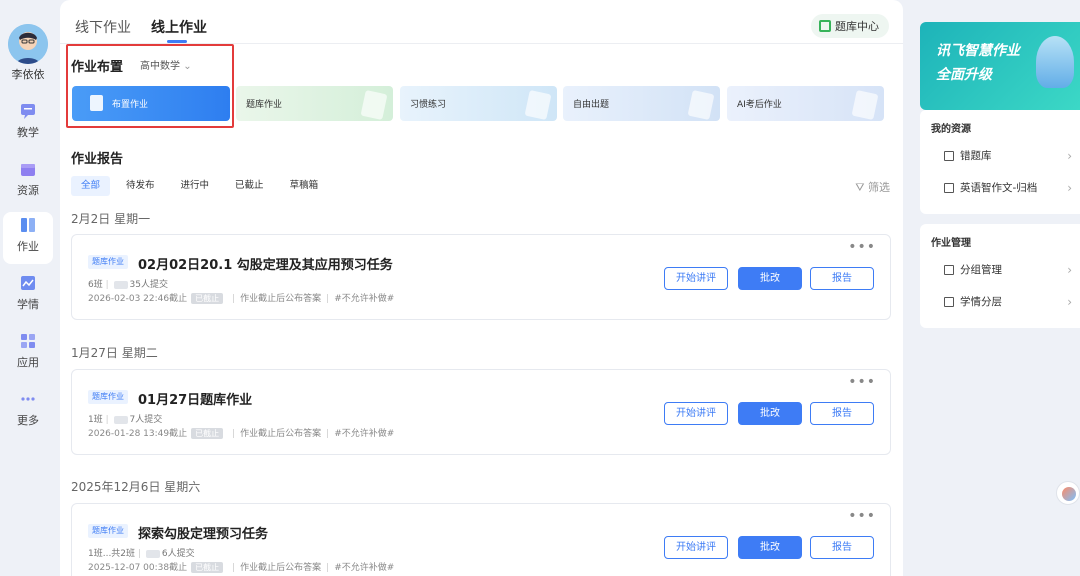 Image resolution: width=1080 pixels, height=576 pixels. What do you see at coordinates (91, 186) in the screenshot?
I see `filter-all: 全部` at bounding box center [91, 186].